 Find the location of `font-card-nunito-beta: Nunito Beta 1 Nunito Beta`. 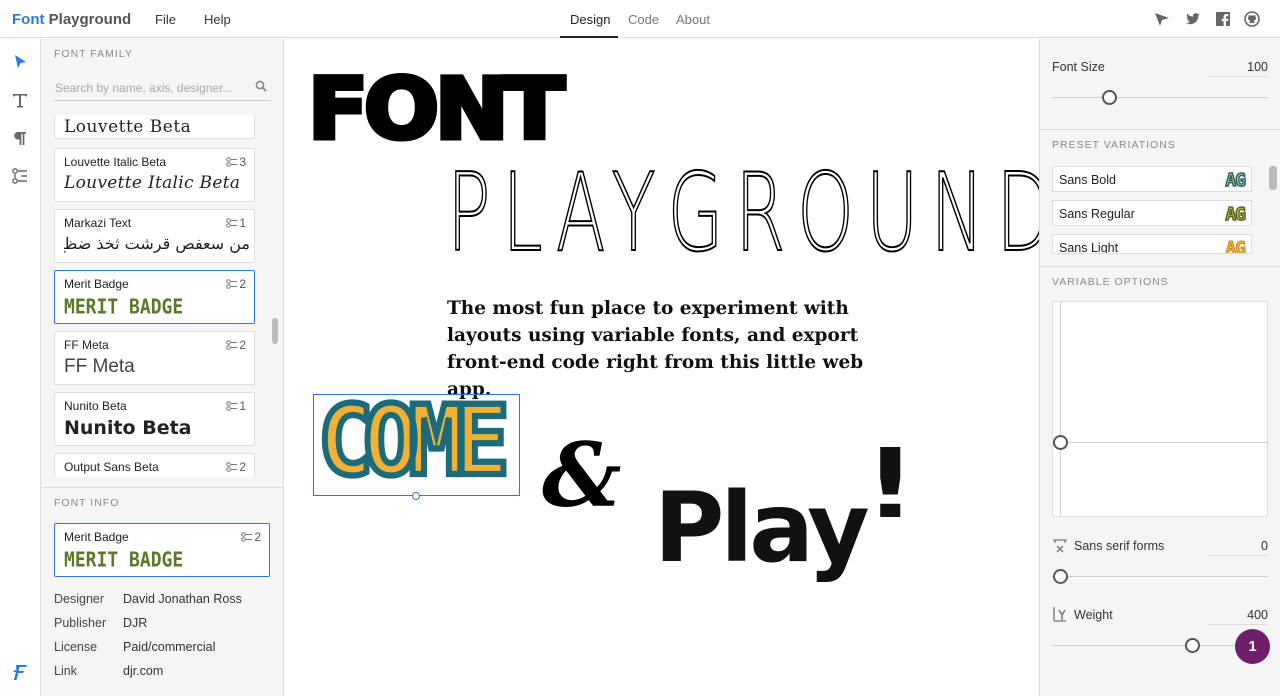

font-card-nunito-beta: Nunito Beta 1 Nunito Beta is located at coordinates (154, 419).